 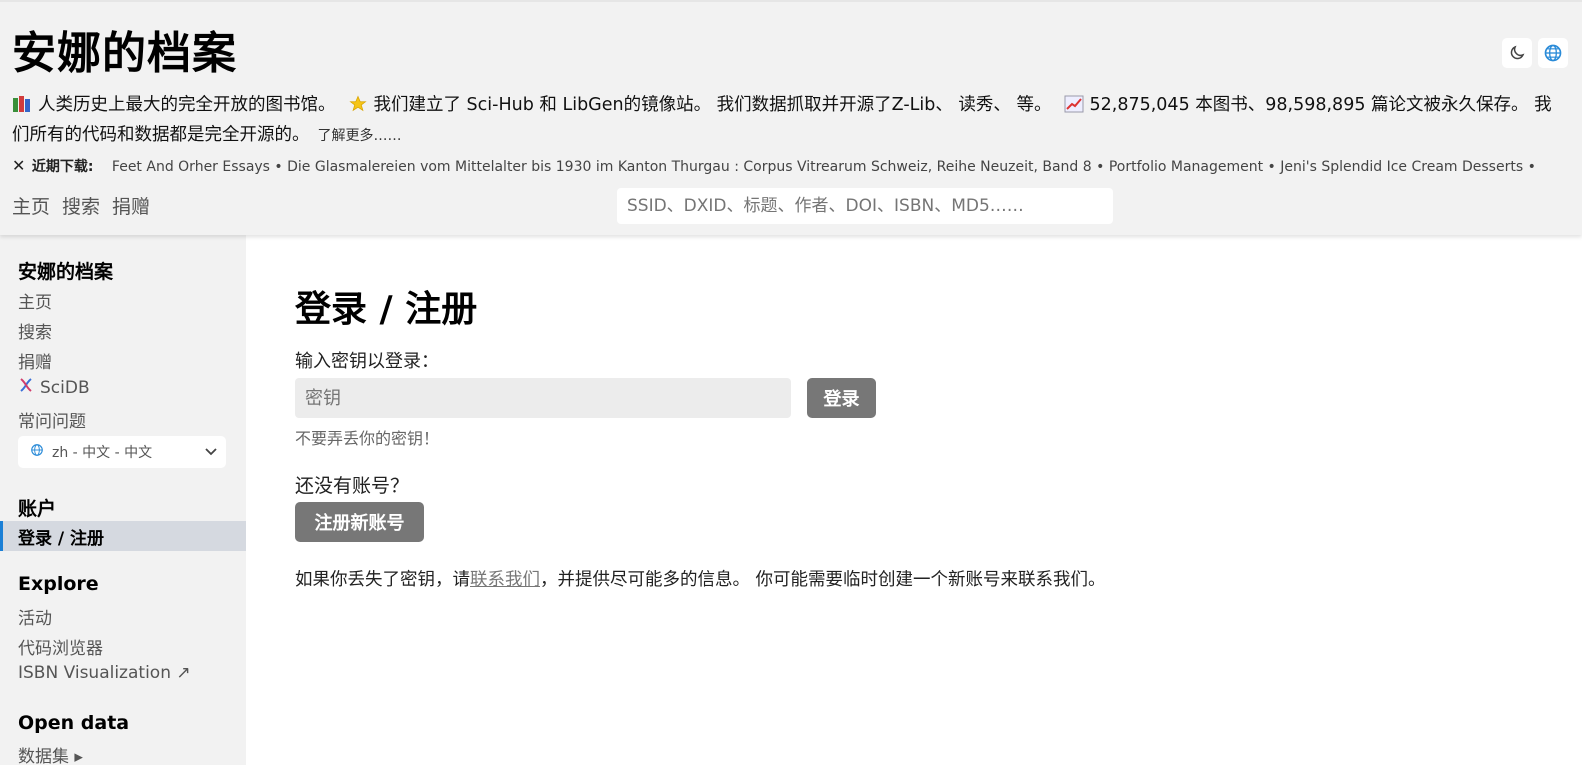 I want to click on nav-home: 主页, so click(x=31, y=205).